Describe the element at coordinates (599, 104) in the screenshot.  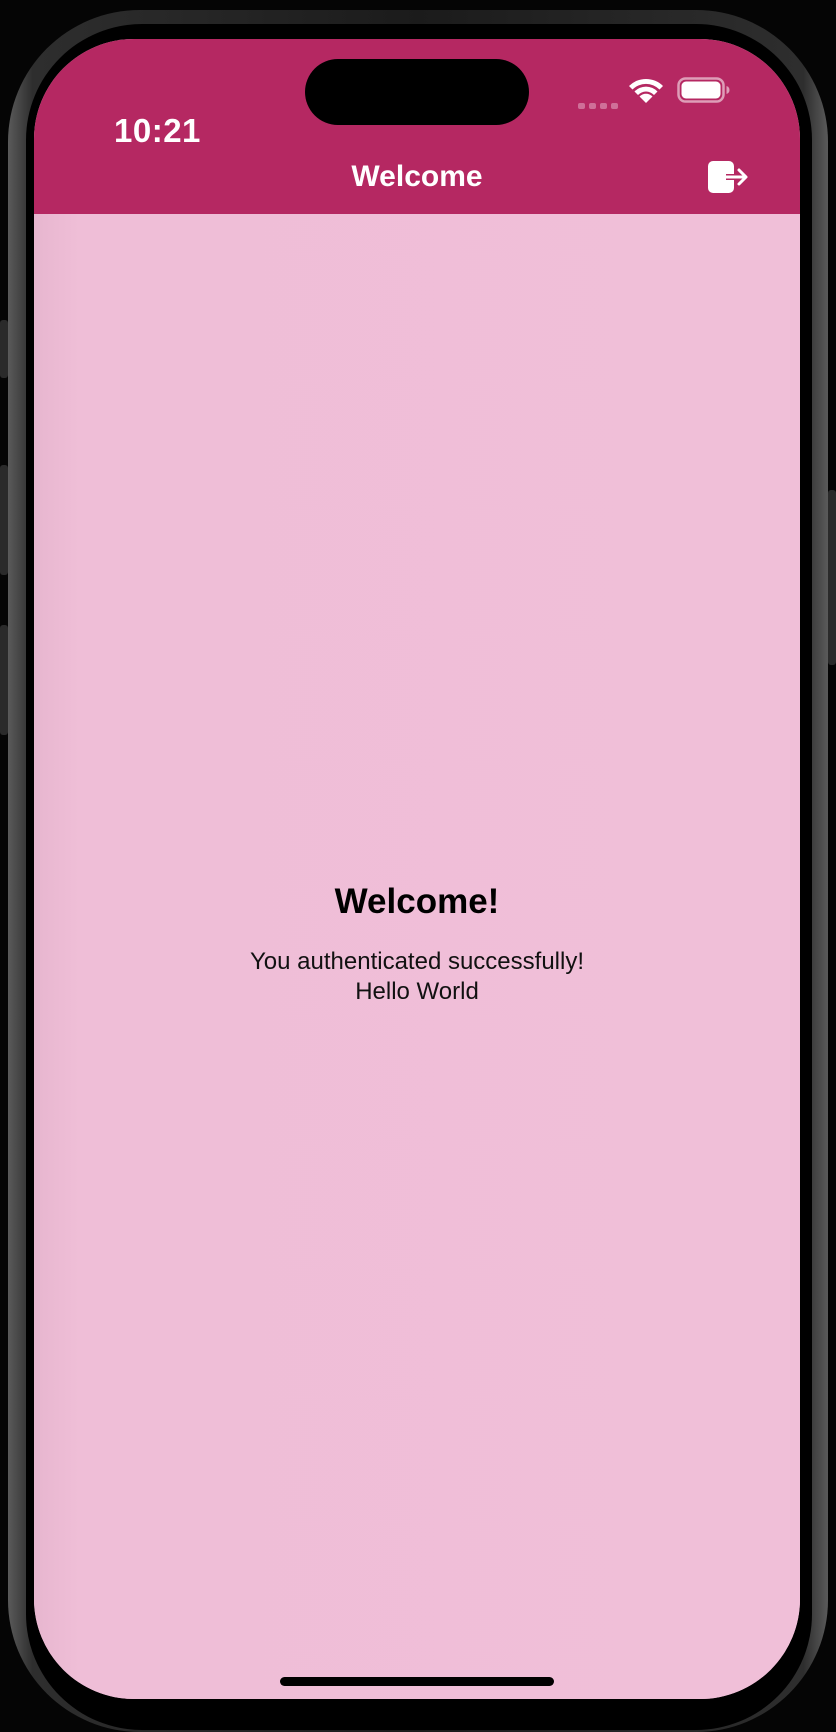
I see `cellular-signal-icon` at that location.